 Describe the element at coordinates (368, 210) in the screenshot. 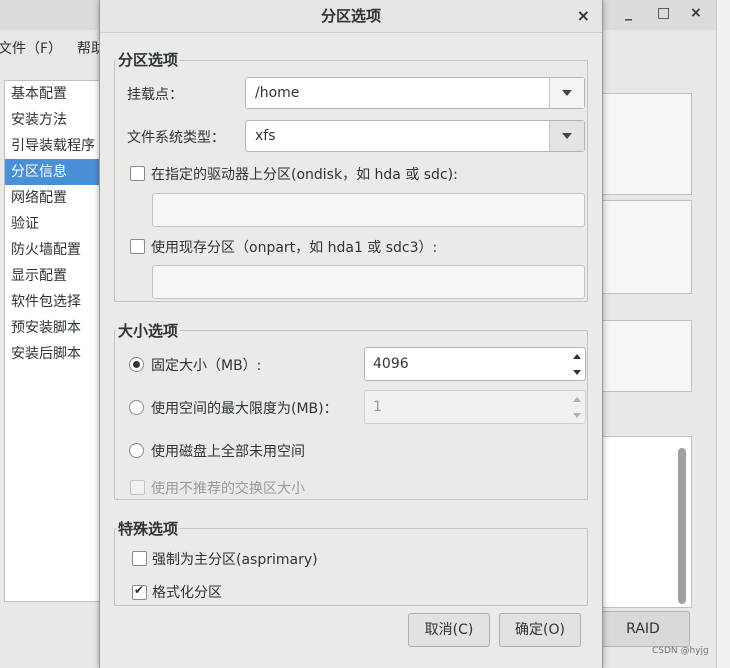

I see `ondisk-field` at that location.